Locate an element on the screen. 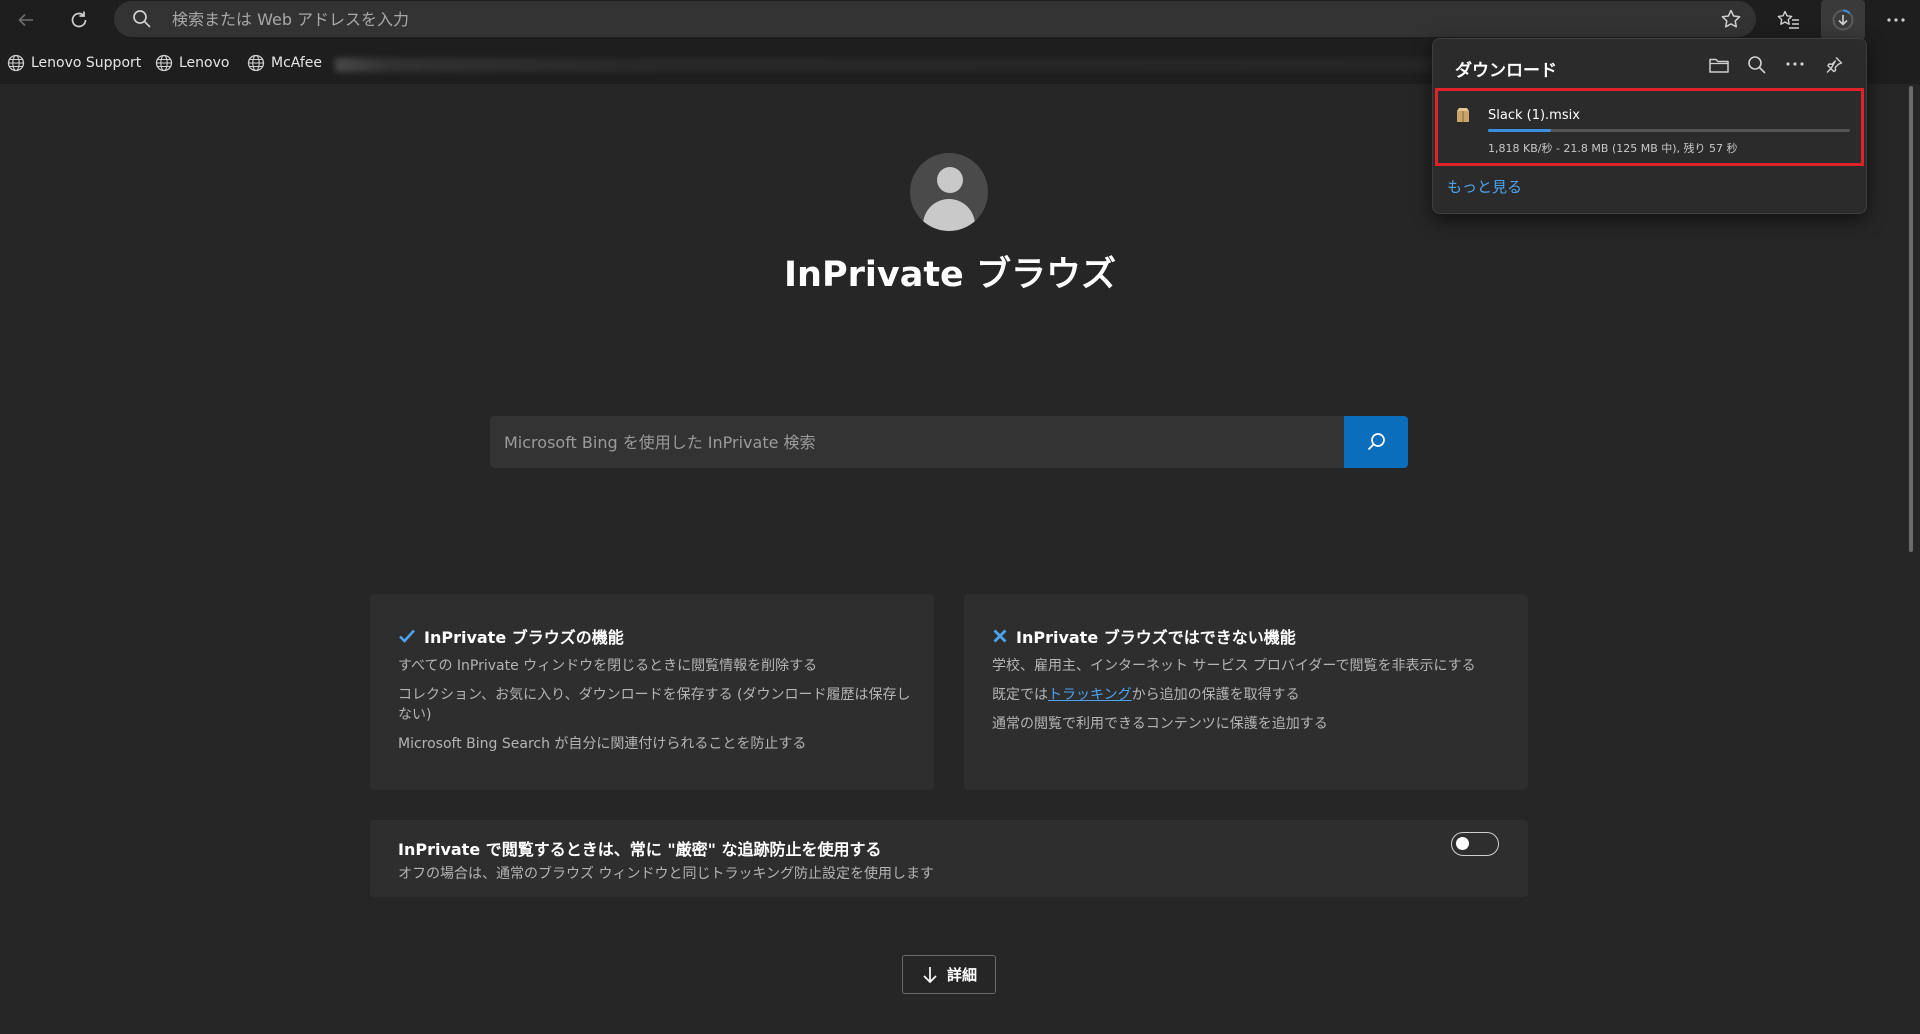 The height and width of the screenshot is (1034, 1920). address-bar is located at coordinates (935, 19).